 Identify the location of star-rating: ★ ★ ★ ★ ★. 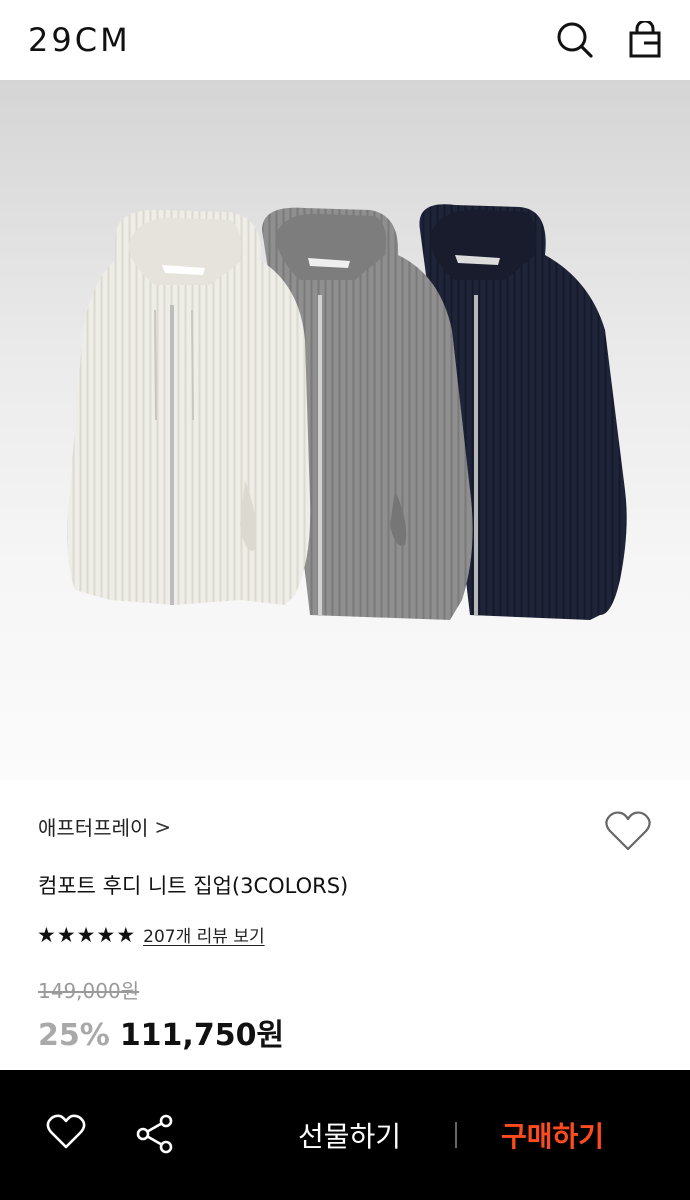
(86, 935).